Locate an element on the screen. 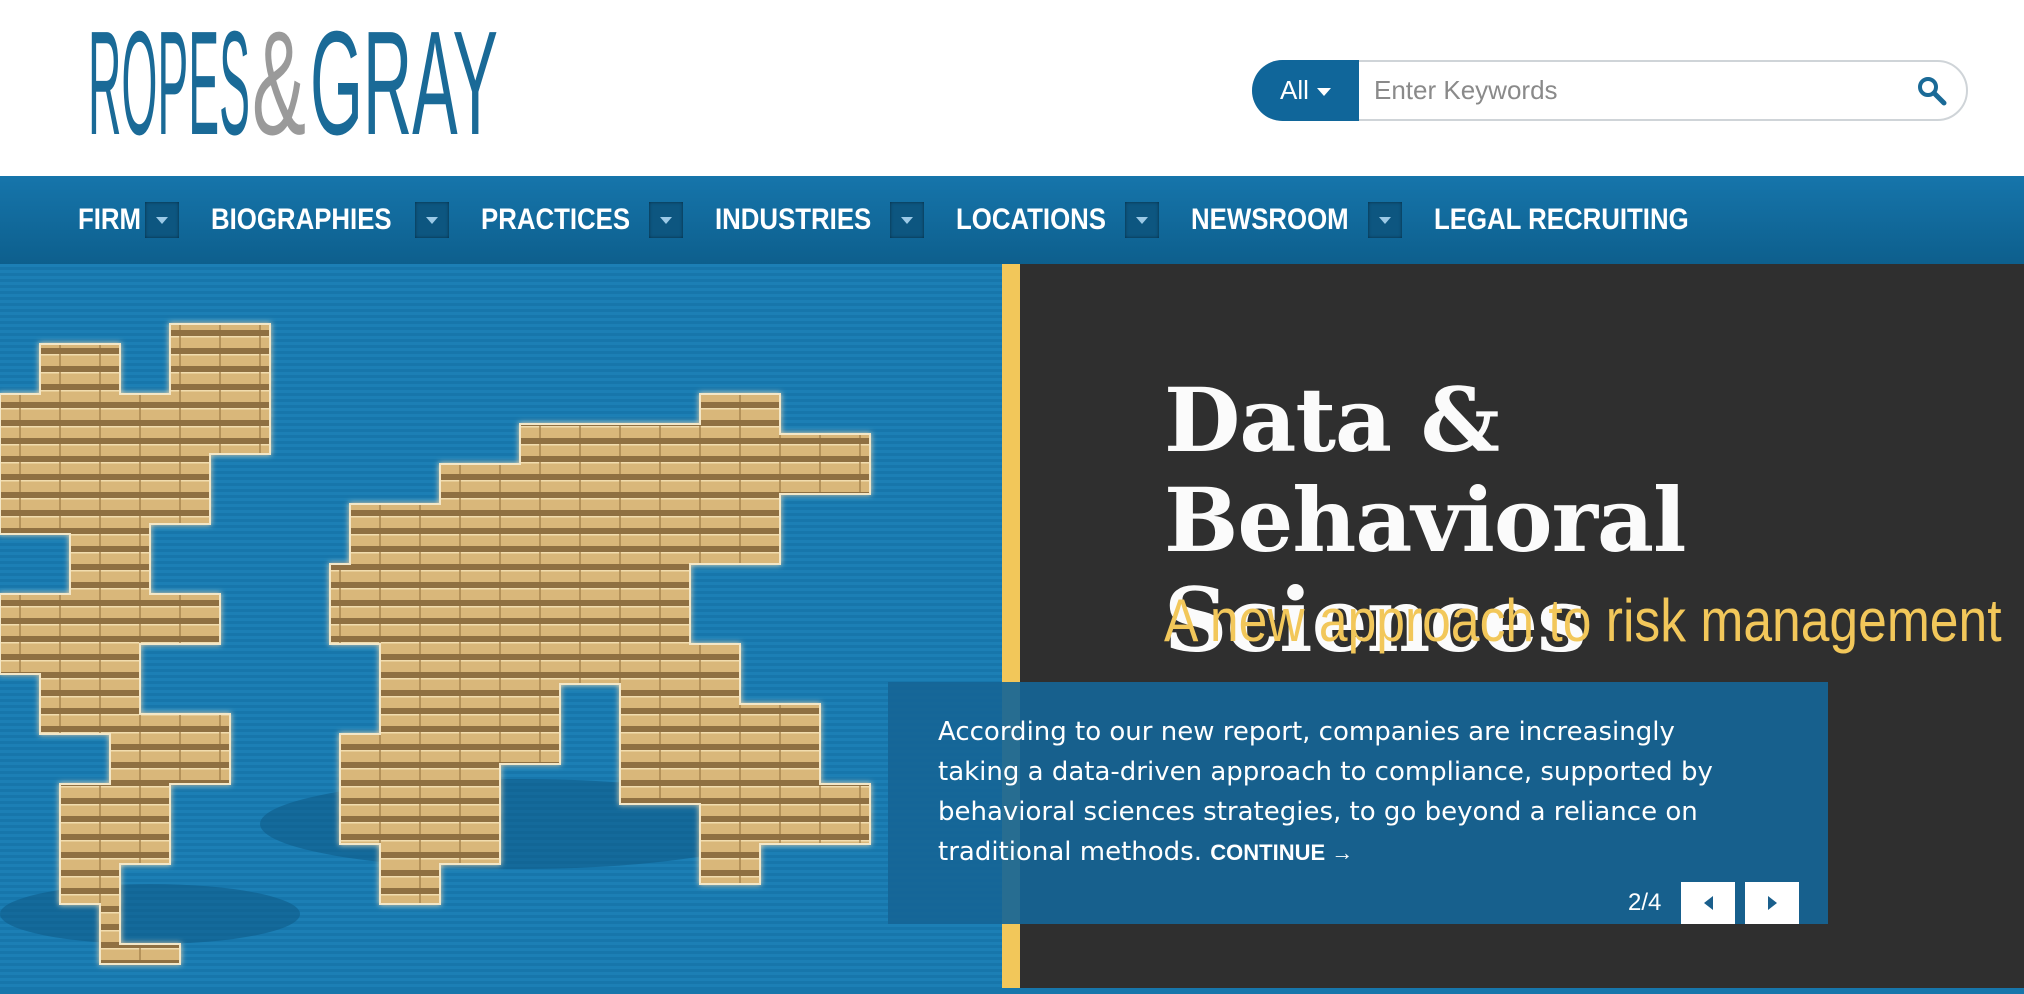 The image size is (2024, 994). nav-item-practices: PRACTICES is located at coordinates (582, 220).